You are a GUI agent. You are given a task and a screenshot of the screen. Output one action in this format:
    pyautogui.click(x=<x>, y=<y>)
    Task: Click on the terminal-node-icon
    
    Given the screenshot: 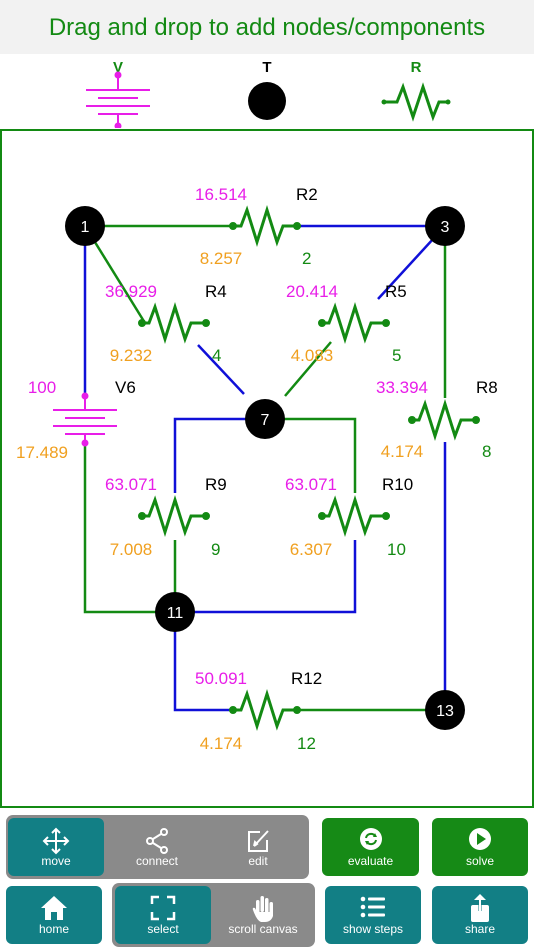 What is the action you would take?
    pyautogui.click(x=267, y=101)
    